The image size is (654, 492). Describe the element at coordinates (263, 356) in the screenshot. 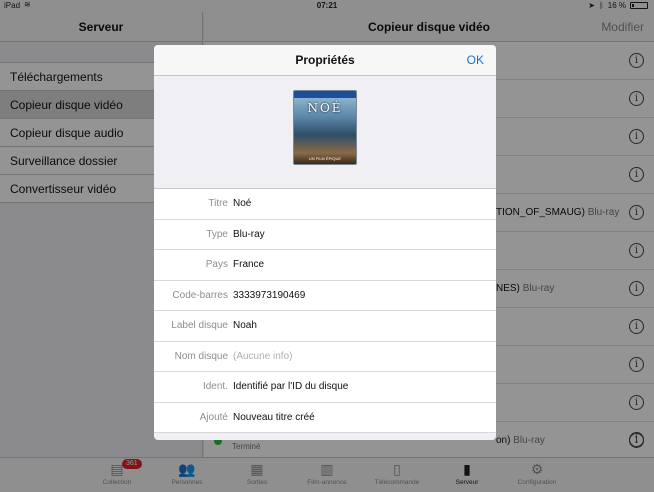

I see `property-value: (Aucune info)` at that location.